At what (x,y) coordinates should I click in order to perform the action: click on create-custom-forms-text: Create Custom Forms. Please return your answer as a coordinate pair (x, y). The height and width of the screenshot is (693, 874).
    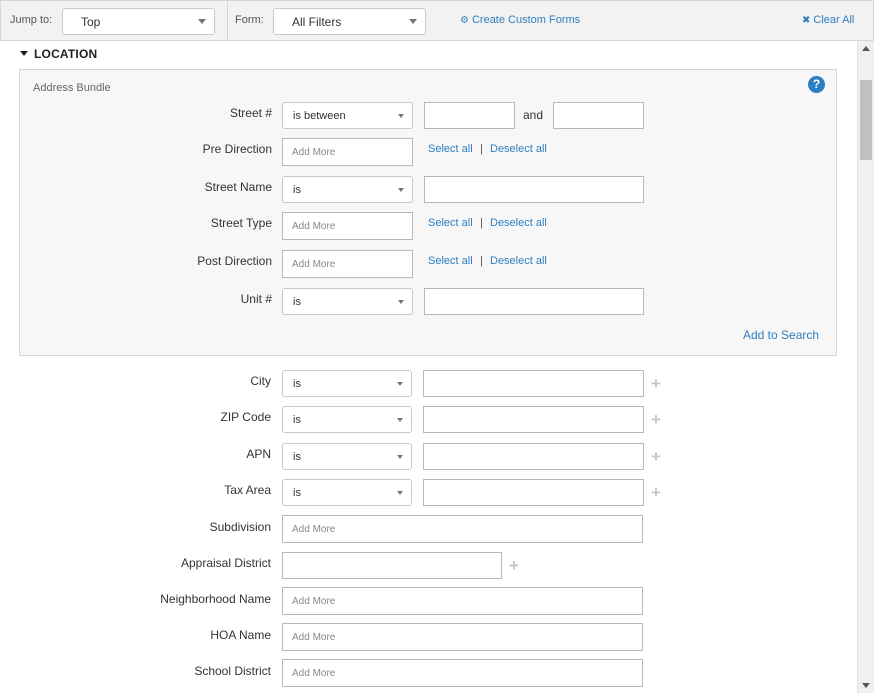
    Looking at the image, I should click on (526, 20).